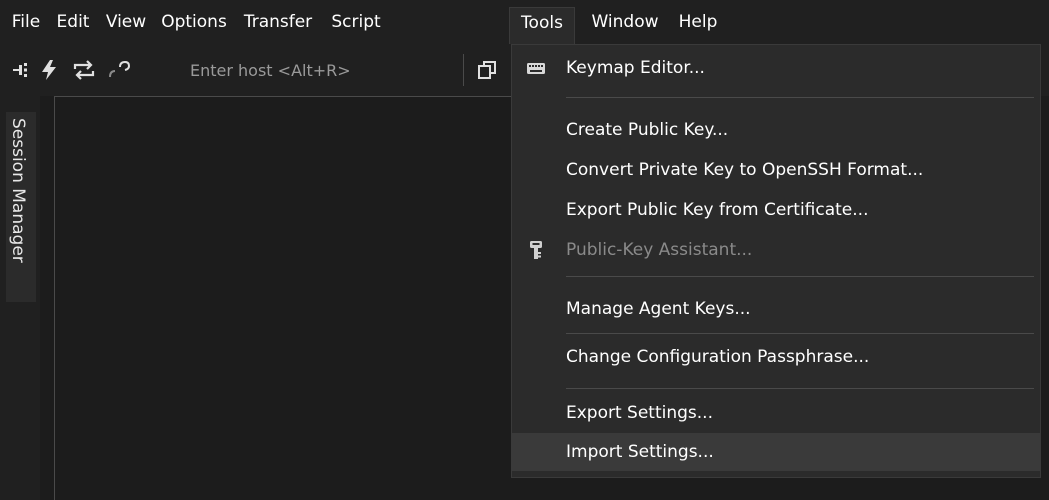 This screenshot has width=1049, height=500. I want to click on session-manager-label: Session Manager, so click(18, 190).